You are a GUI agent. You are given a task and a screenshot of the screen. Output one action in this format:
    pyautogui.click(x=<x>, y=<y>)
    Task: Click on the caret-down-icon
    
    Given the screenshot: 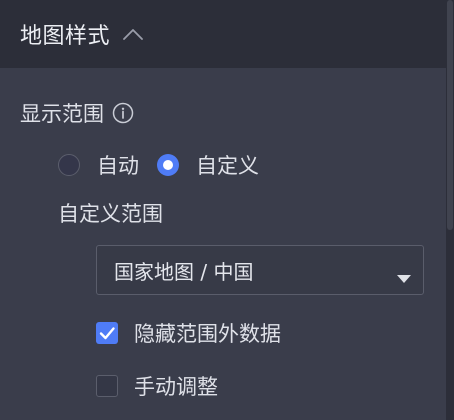 What is the action you would take?
    pyautogui.click(x=404, y=274)
    